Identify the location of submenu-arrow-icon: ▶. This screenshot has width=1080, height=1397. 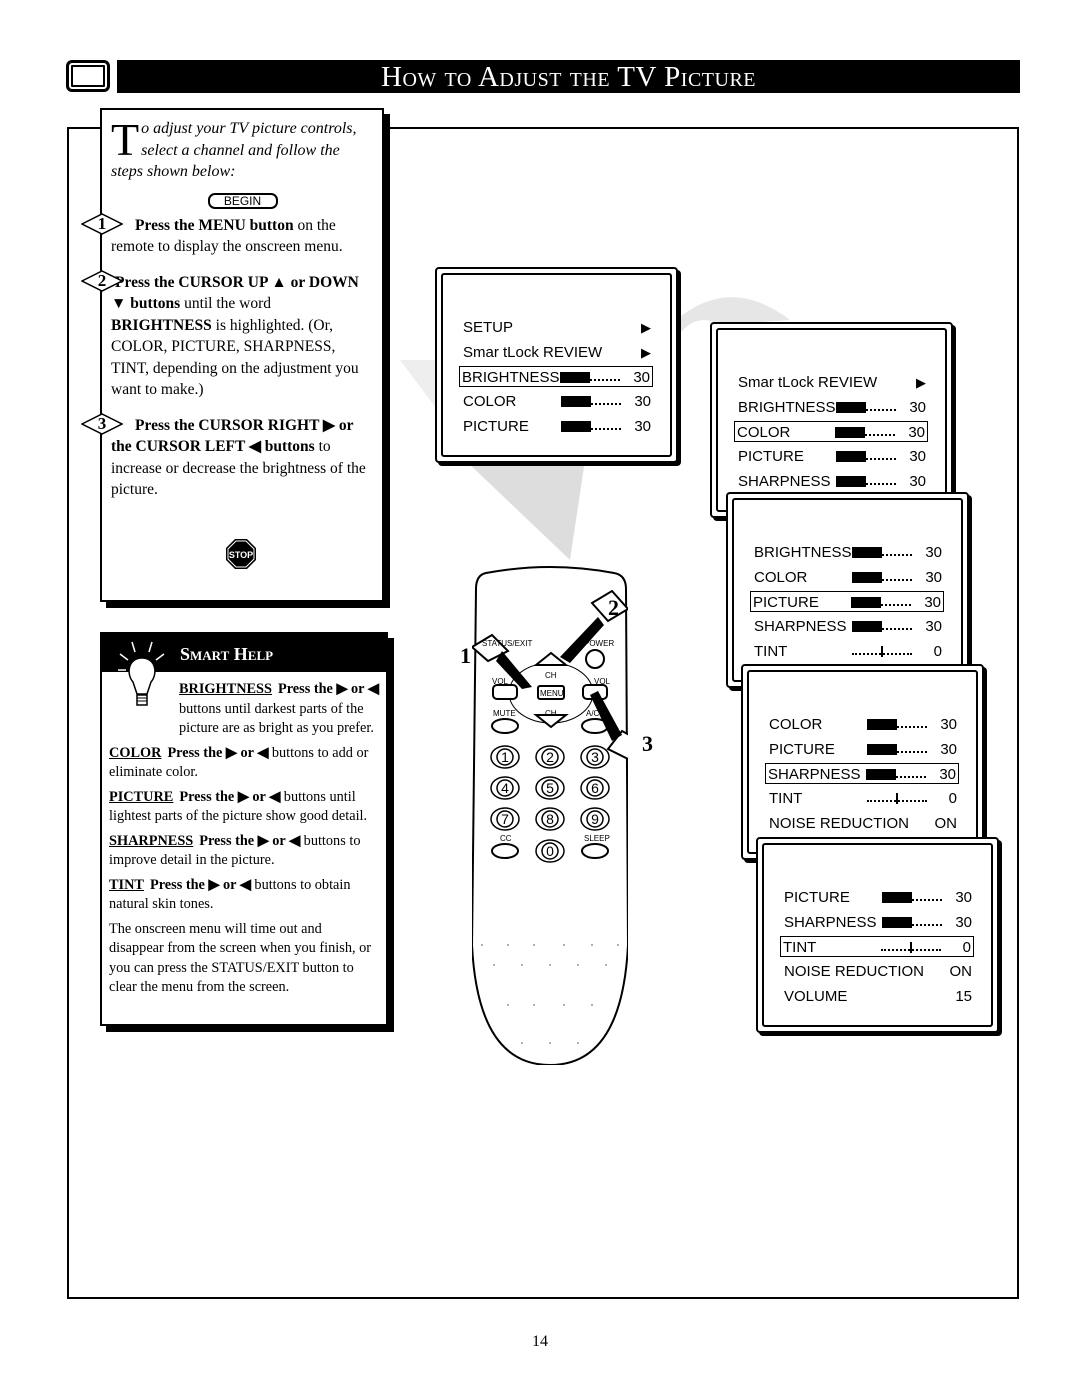
(646, 327).